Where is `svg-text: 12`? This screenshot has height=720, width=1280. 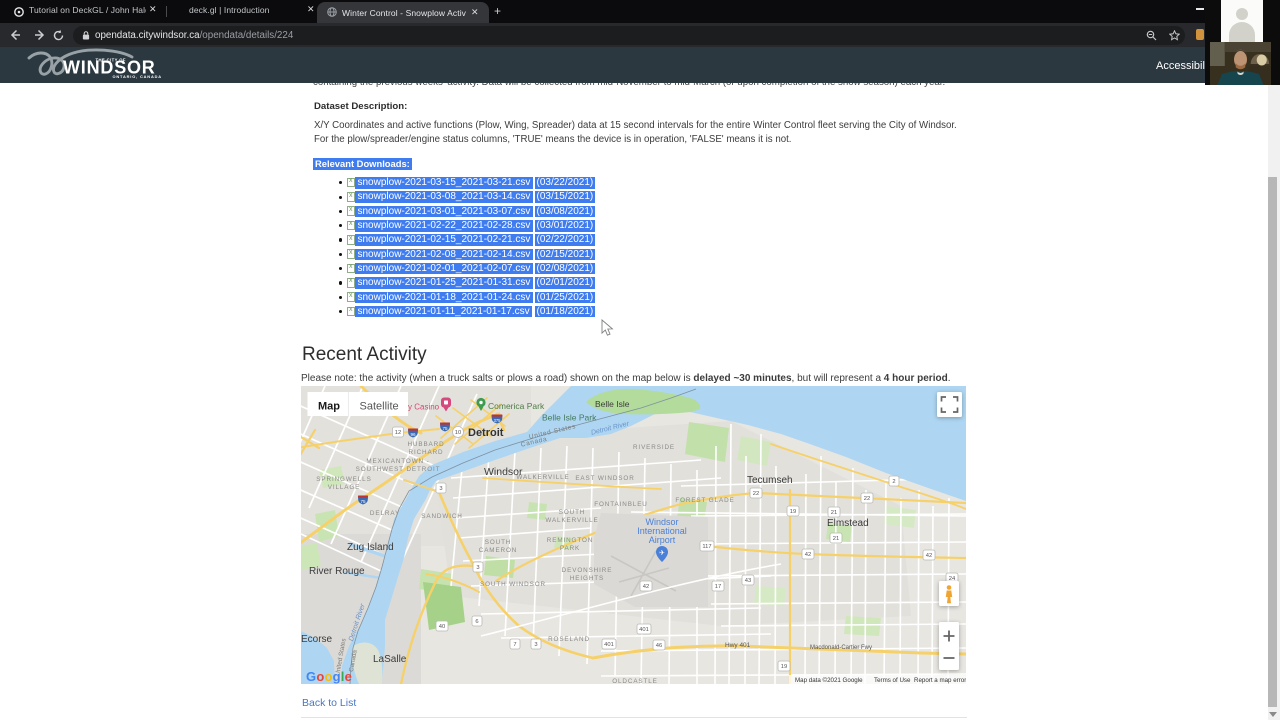
svg-text: 12 is located at coordinates (398, 433).